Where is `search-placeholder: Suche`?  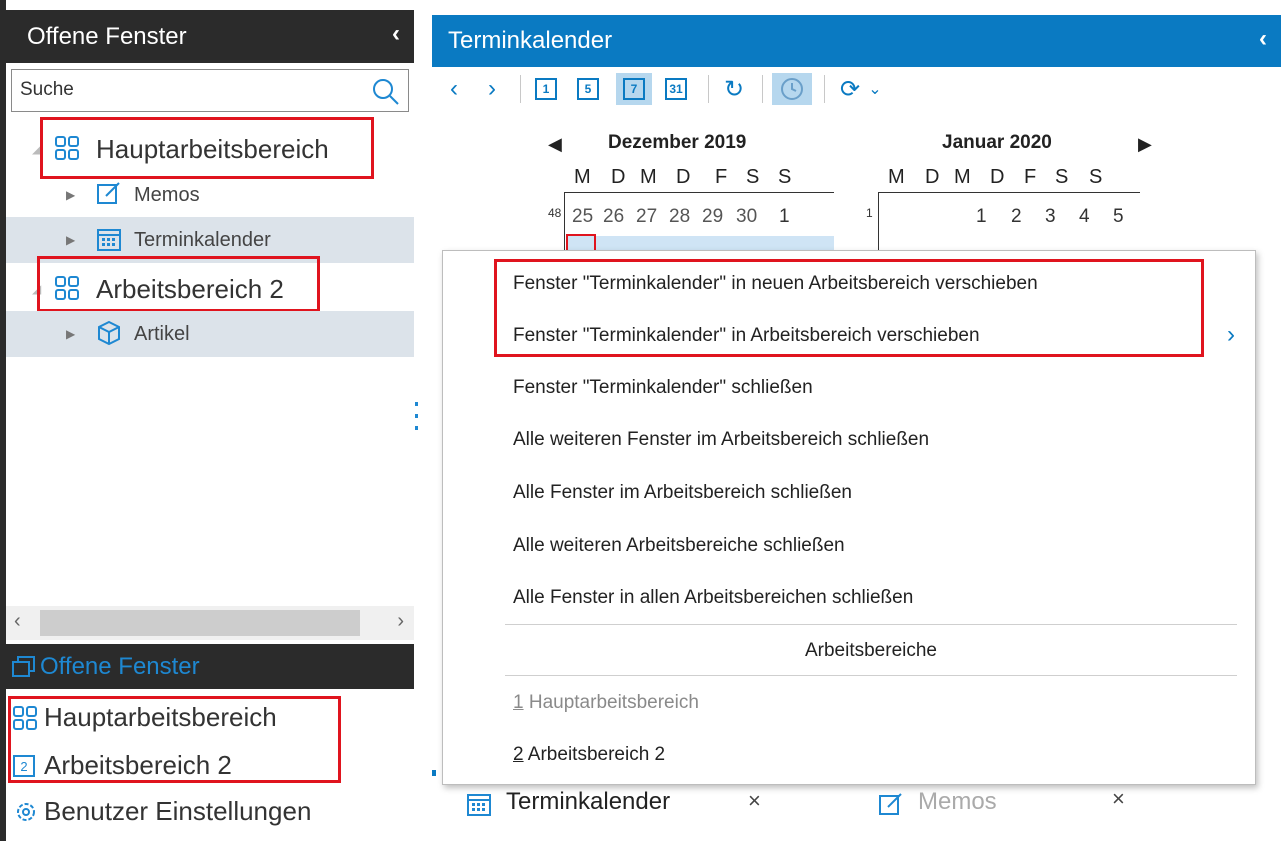
search-placeholder: Suche is located at coordinates (47, 89).